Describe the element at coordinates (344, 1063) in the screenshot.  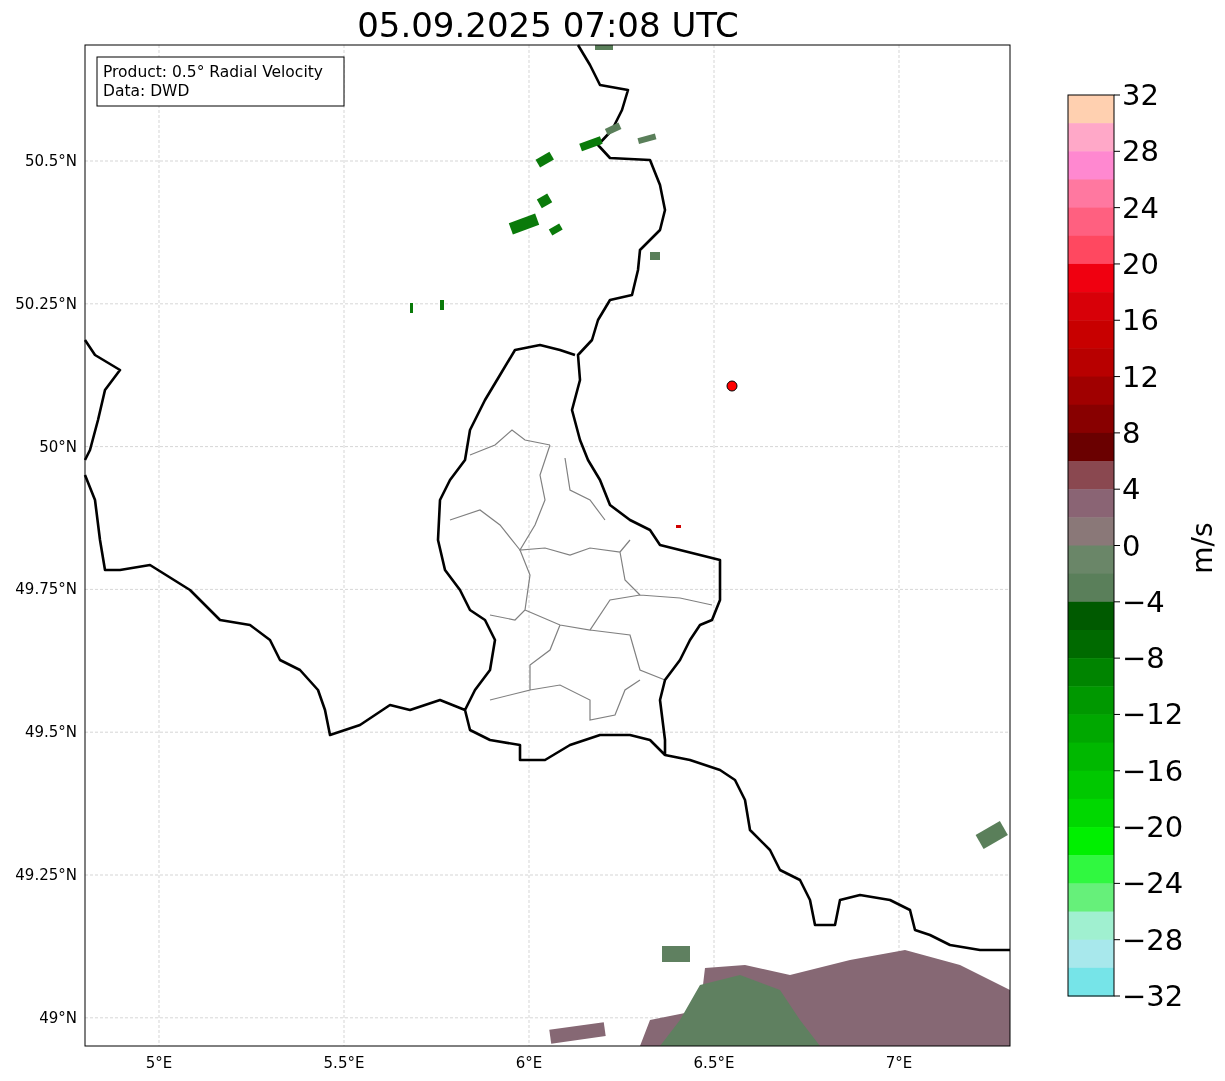
I see `axis-tick-label: 5.5°E` at that location.